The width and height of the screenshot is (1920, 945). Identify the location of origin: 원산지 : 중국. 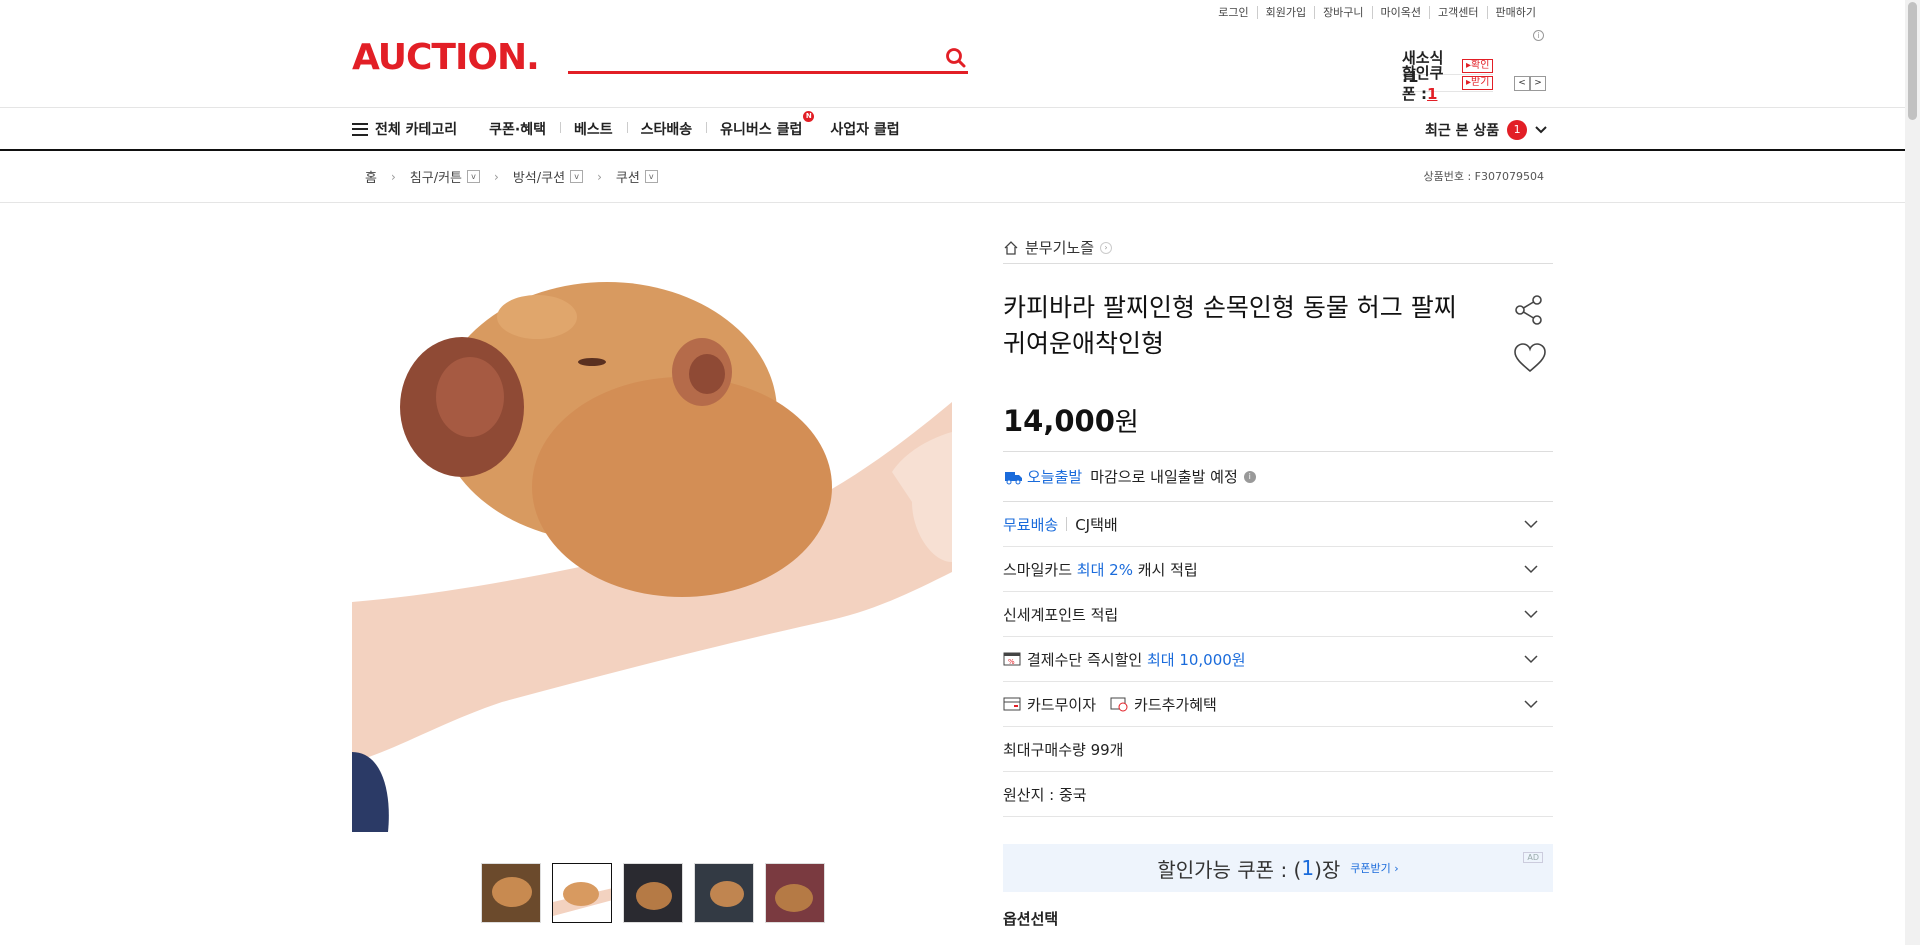
(1045, 794).